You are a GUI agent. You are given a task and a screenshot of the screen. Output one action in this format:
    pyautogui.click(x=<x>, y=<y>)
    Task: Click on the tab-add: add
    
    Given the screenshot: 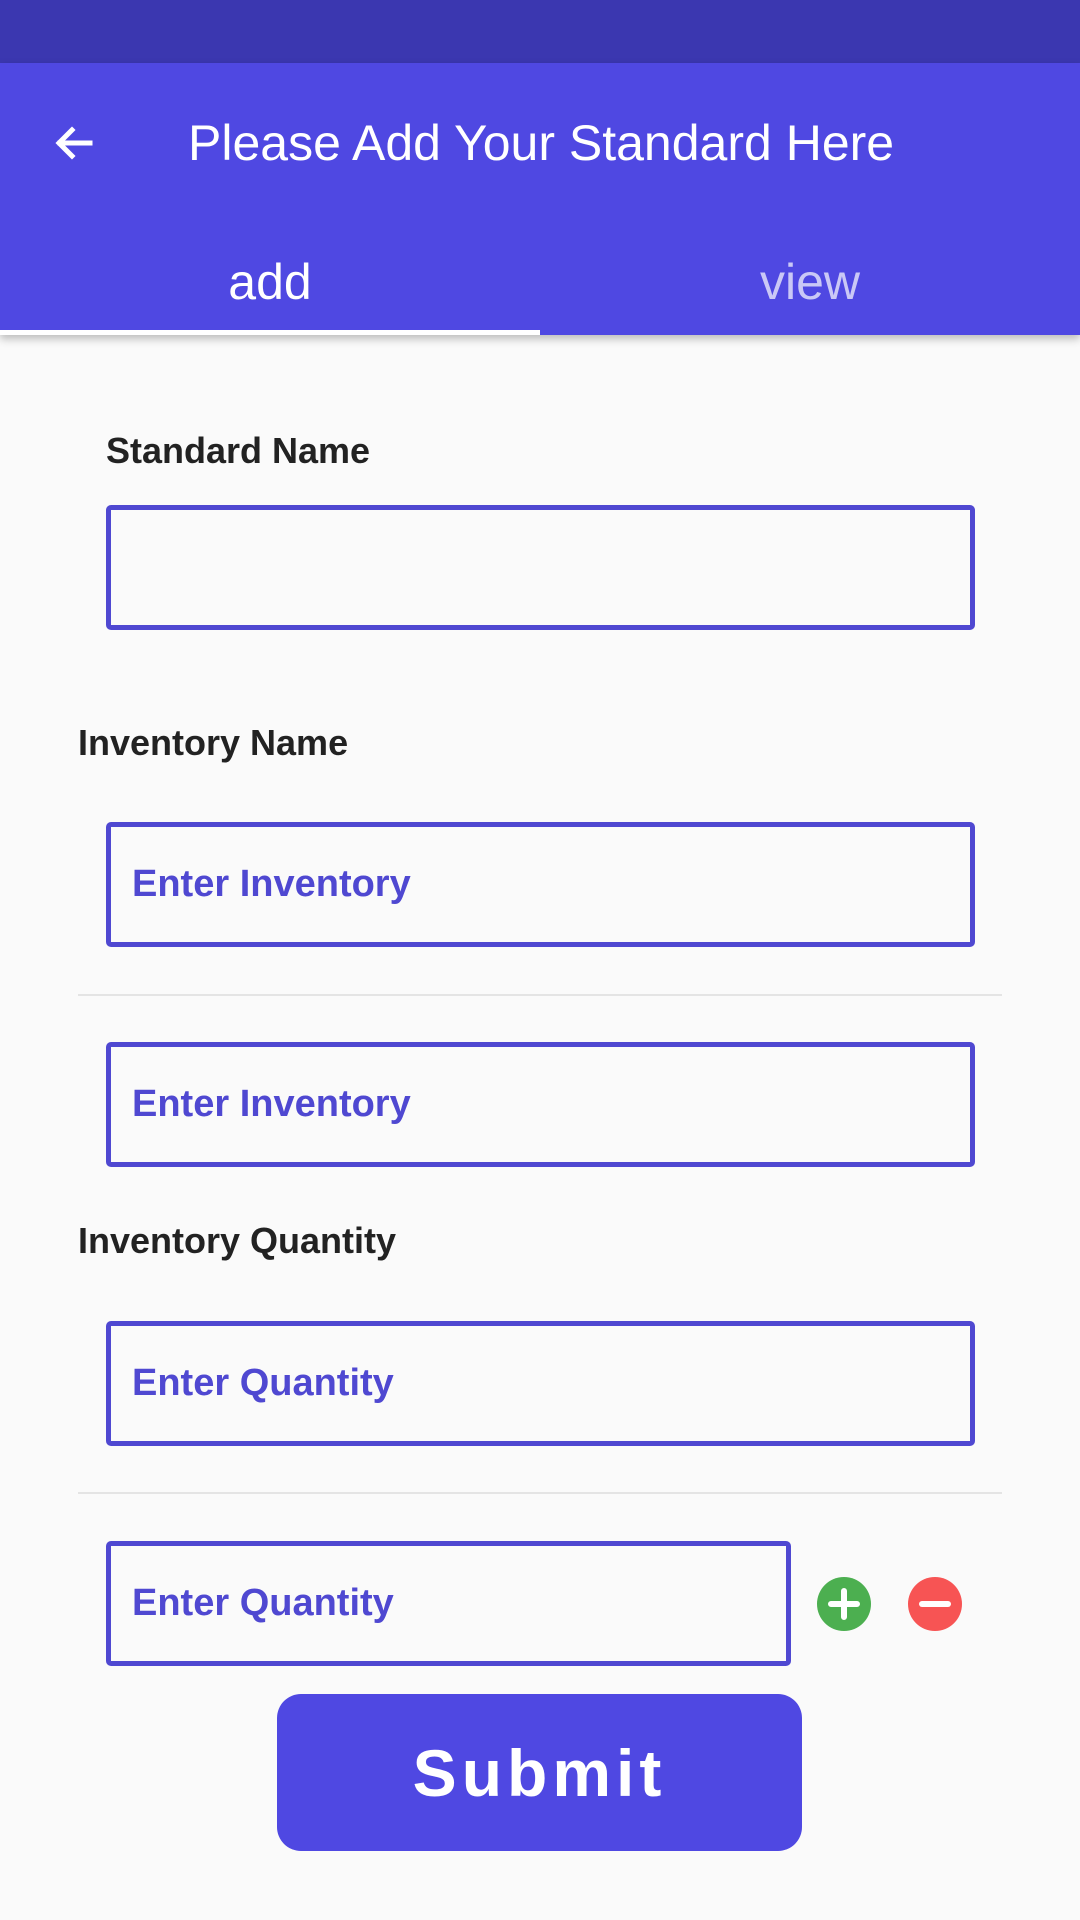 What is the action you would take?
    pyautogui.click(x=270, y=282)
    